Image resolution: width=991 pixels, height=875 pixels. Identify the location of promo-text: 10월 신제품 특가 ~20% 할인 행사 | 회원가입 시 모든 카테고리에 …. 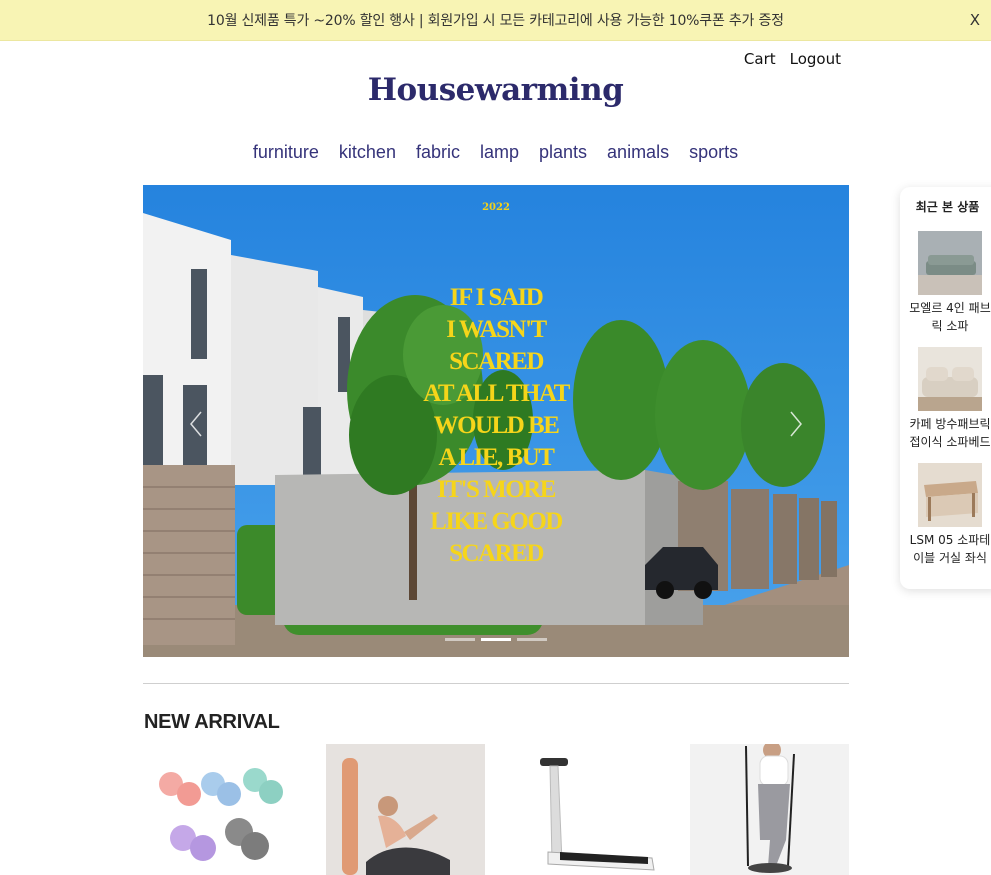
(495, 21).